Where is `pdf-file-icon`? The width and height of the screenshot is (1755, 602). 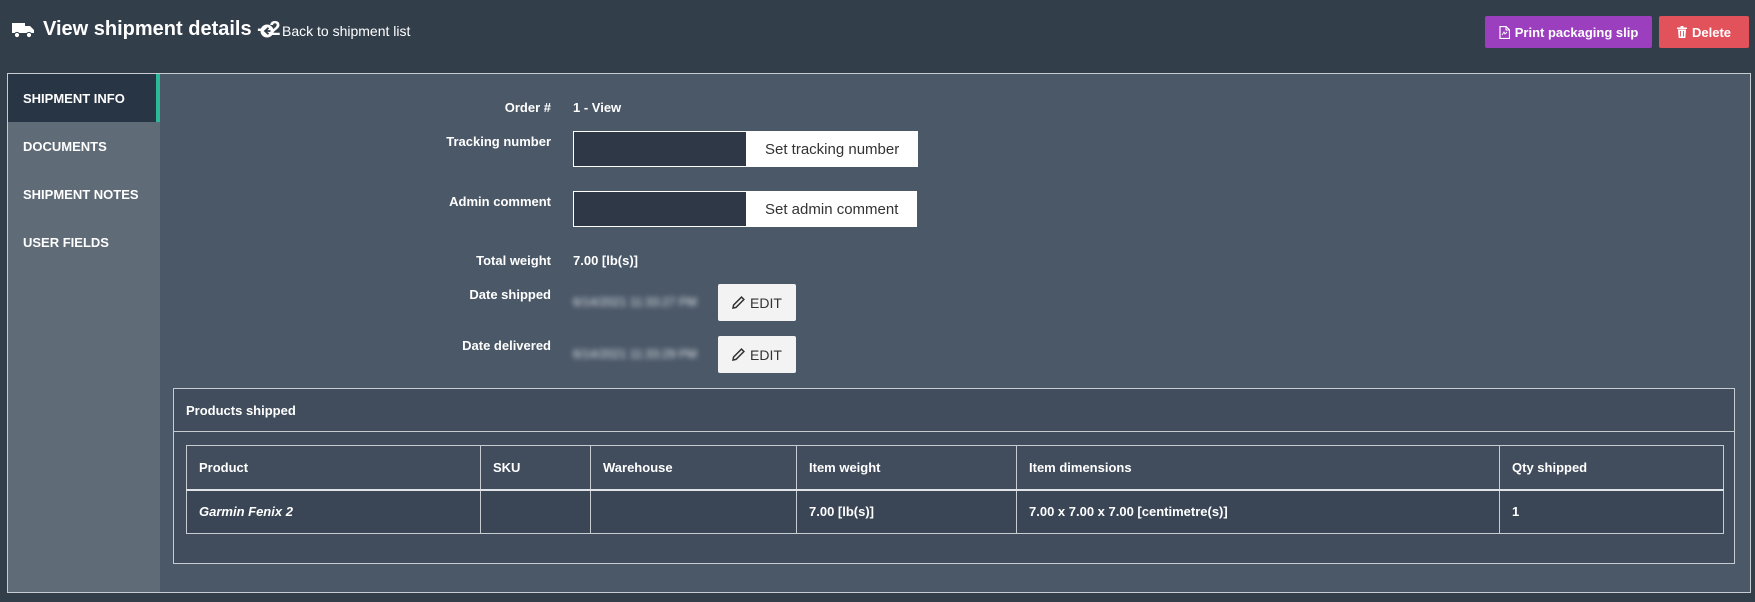
pdf-file-icon is located at coordinates (1504, 32).